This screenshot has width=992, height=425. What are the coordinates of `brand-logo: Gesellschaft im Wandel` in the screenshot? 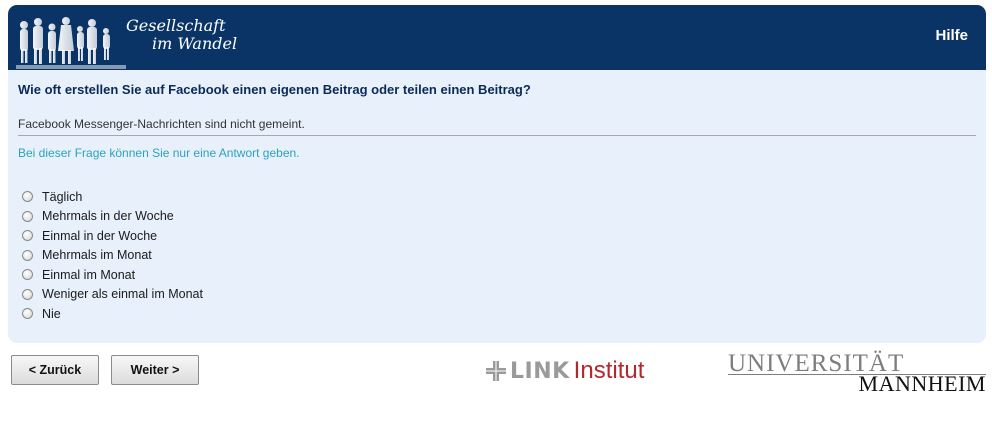 It's located at (136, 41).